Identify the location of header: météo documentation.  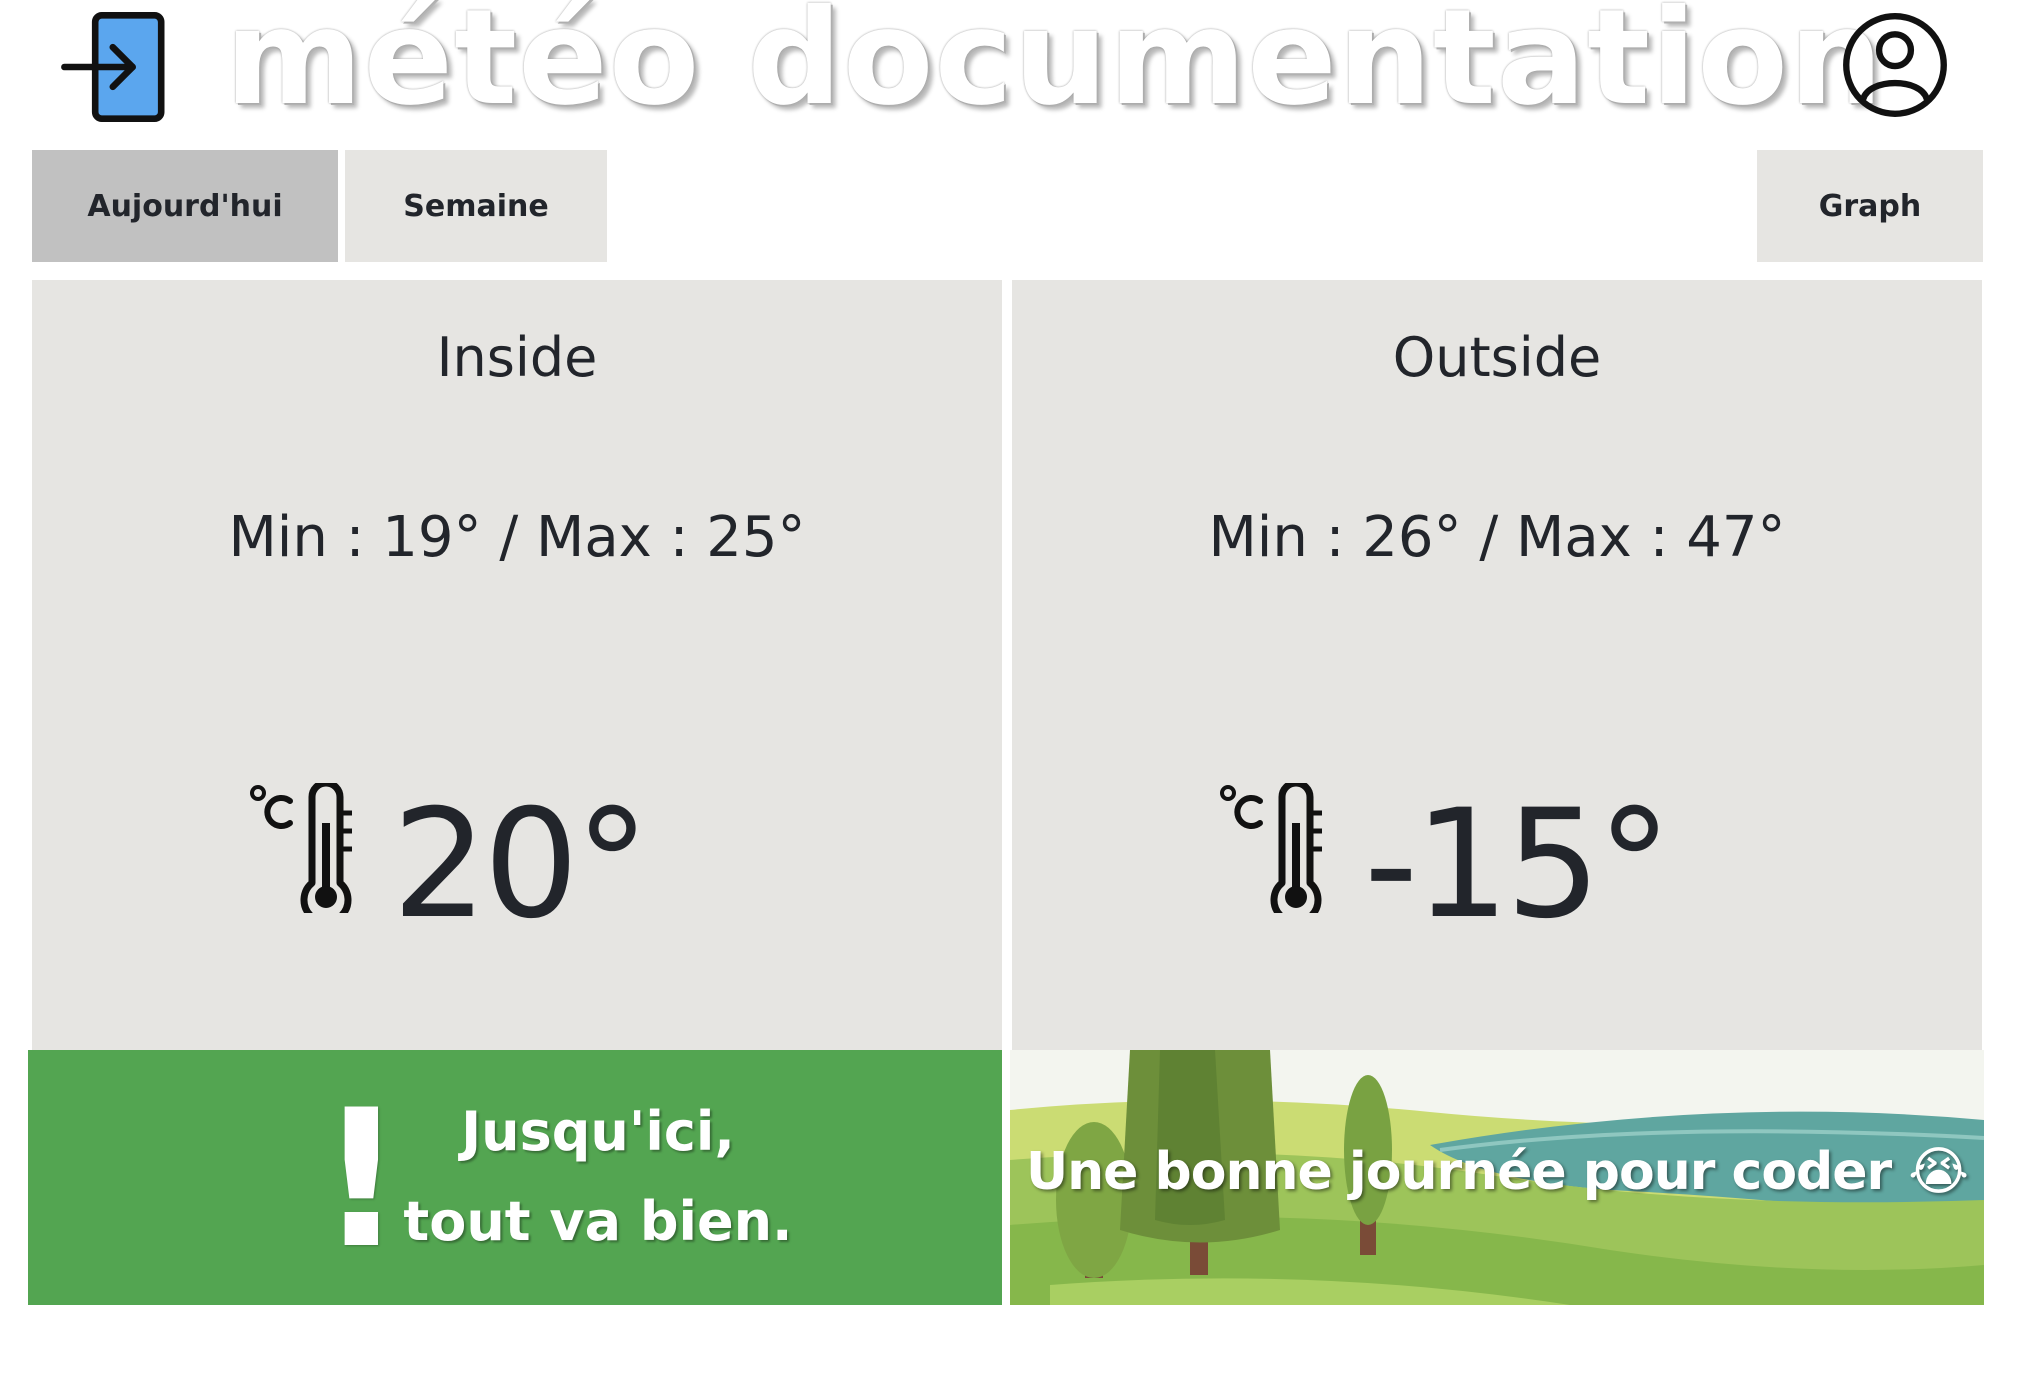
(1010, 72).